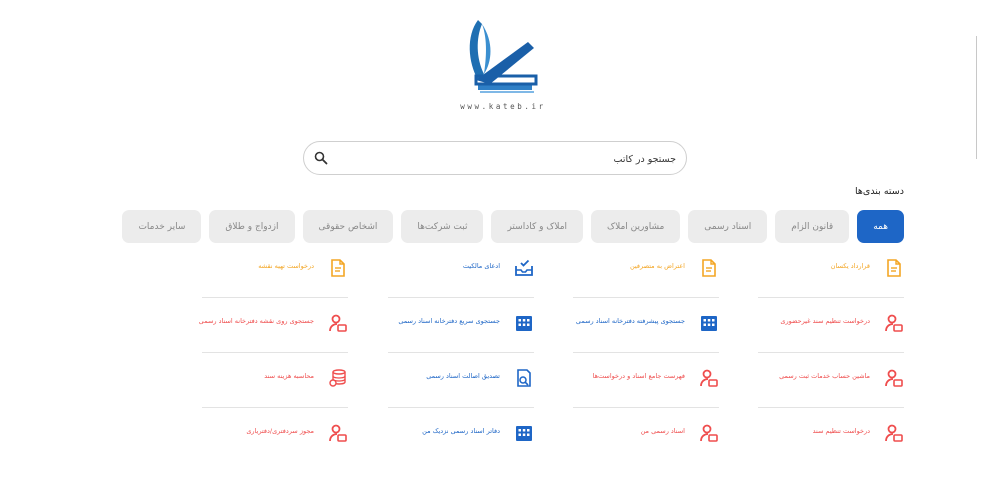 The image size is (991, 487). What do you see at coordinates (524, 378) in the screenshot?
I see `verify-icon` at bounding box center [524, 378].